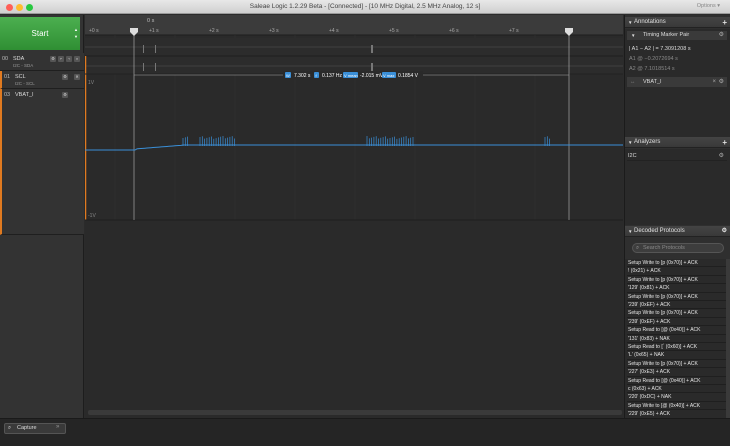  I want to click on timing-marker-pair-label: Timing Marker Pair, so click(666, 35).